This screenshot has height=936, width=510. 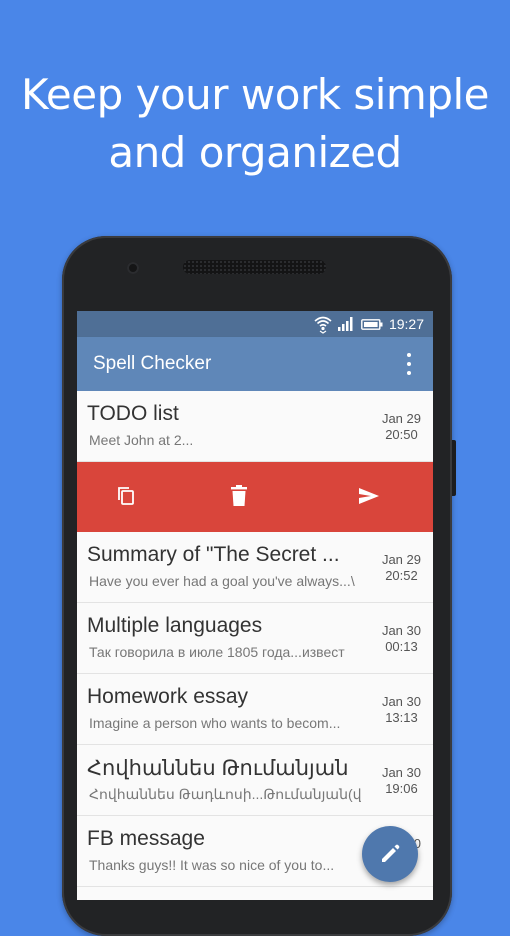 What do you see at coordinates (255, 324) in the screenshot?
I see `status-bar: 19:27` at bounding box center [255, 324].